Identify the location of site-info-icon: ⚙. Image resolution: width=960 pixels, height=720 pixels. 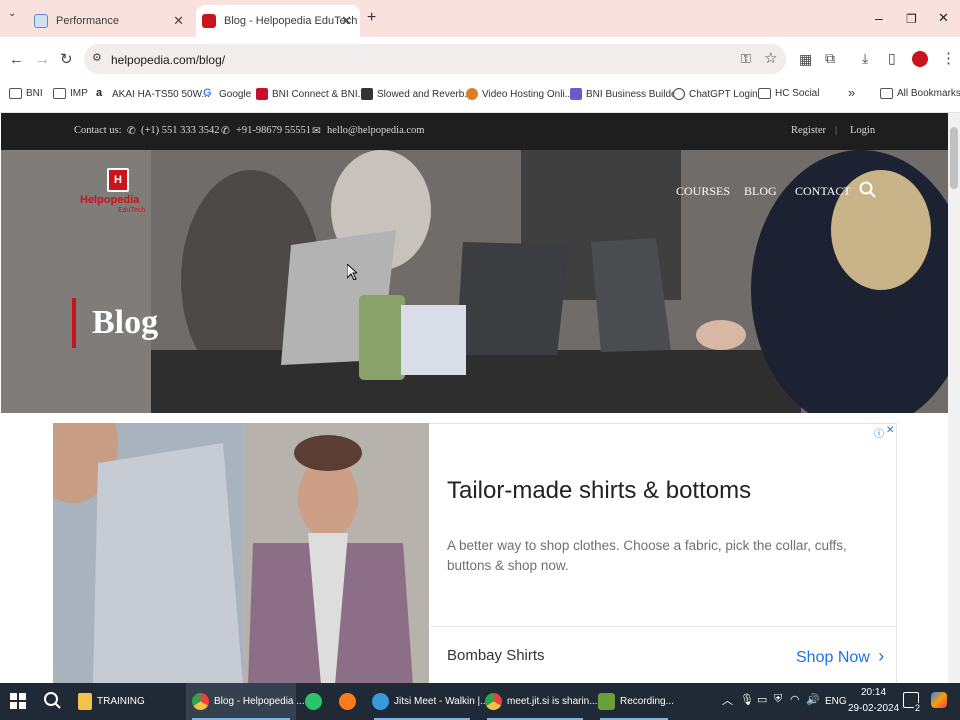
(97, 57).